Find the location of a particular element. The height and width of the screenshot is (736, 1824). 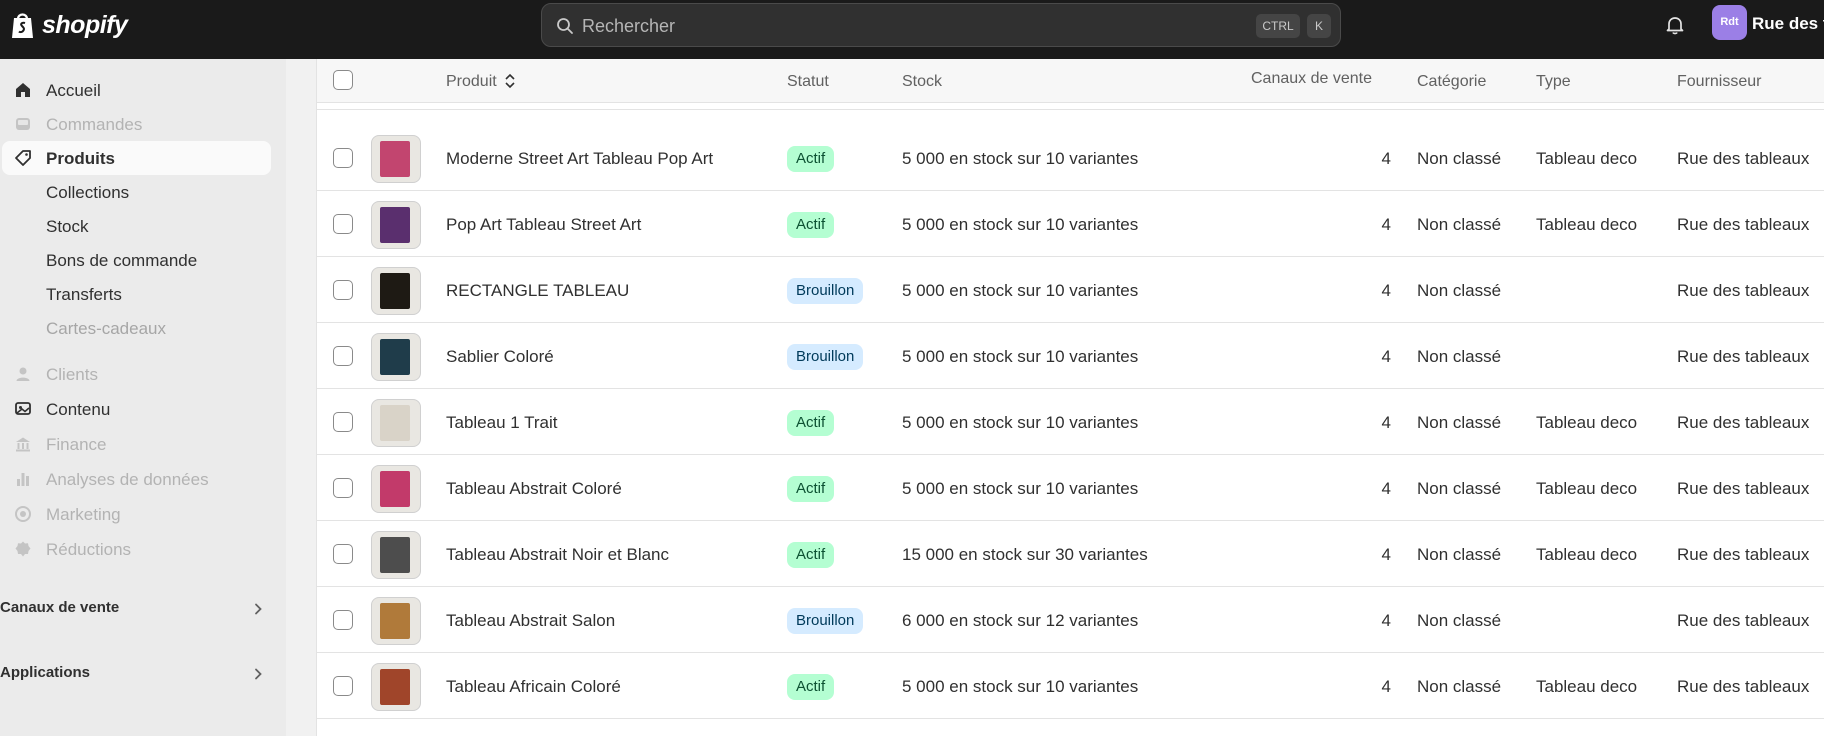

column-header-status: Statut is located at coordinates (808, 82).